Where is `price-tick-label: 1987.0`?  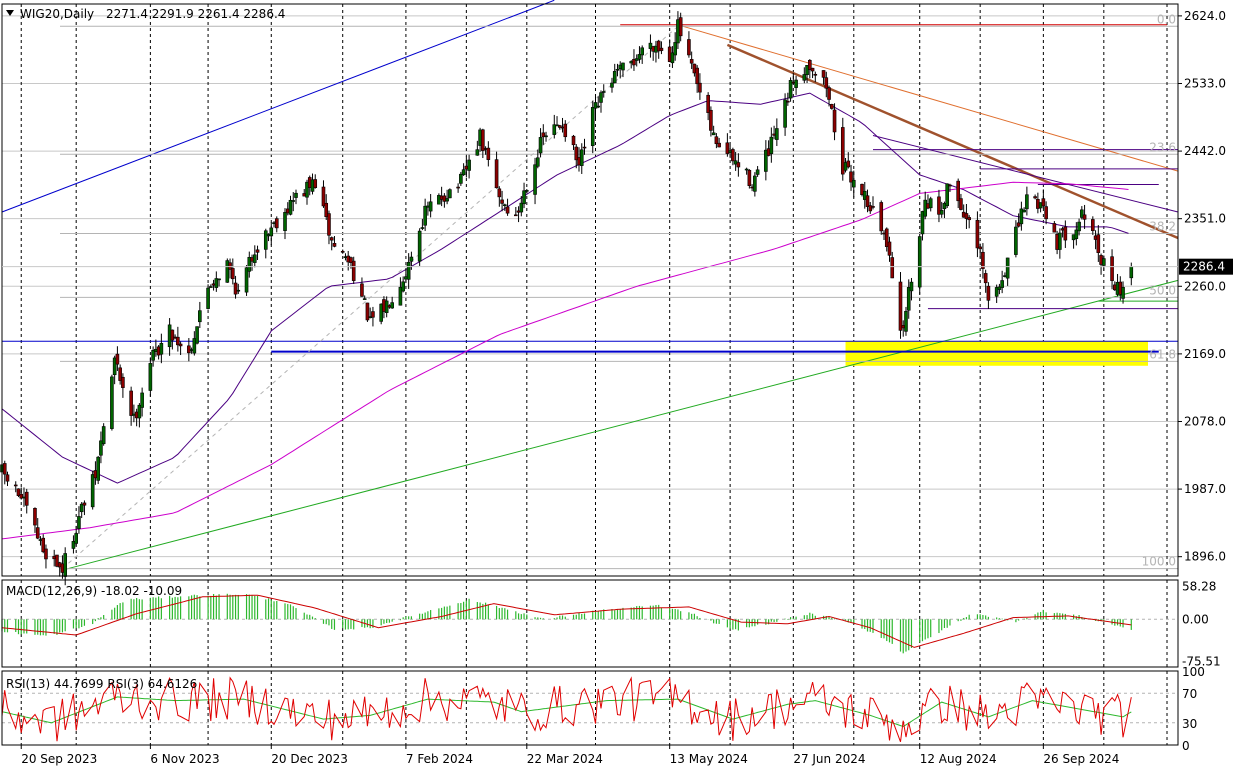
price-tick-label: 1987.0 is located at coordinates (1205, 489).